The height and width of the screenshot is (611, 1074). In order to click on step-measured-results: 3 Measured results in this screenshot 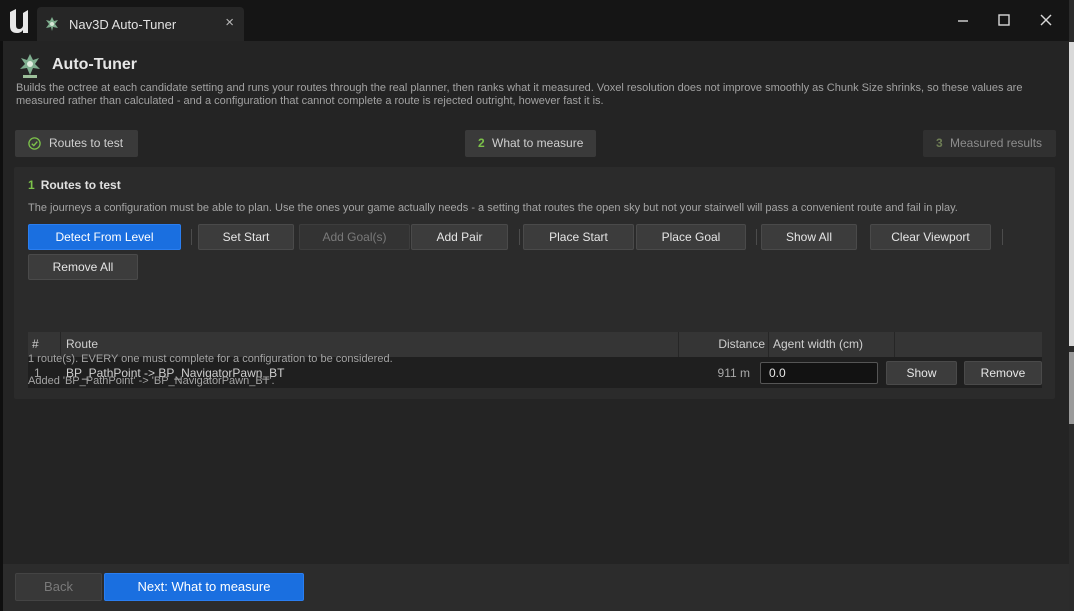, I will do `click(989, 143)`.